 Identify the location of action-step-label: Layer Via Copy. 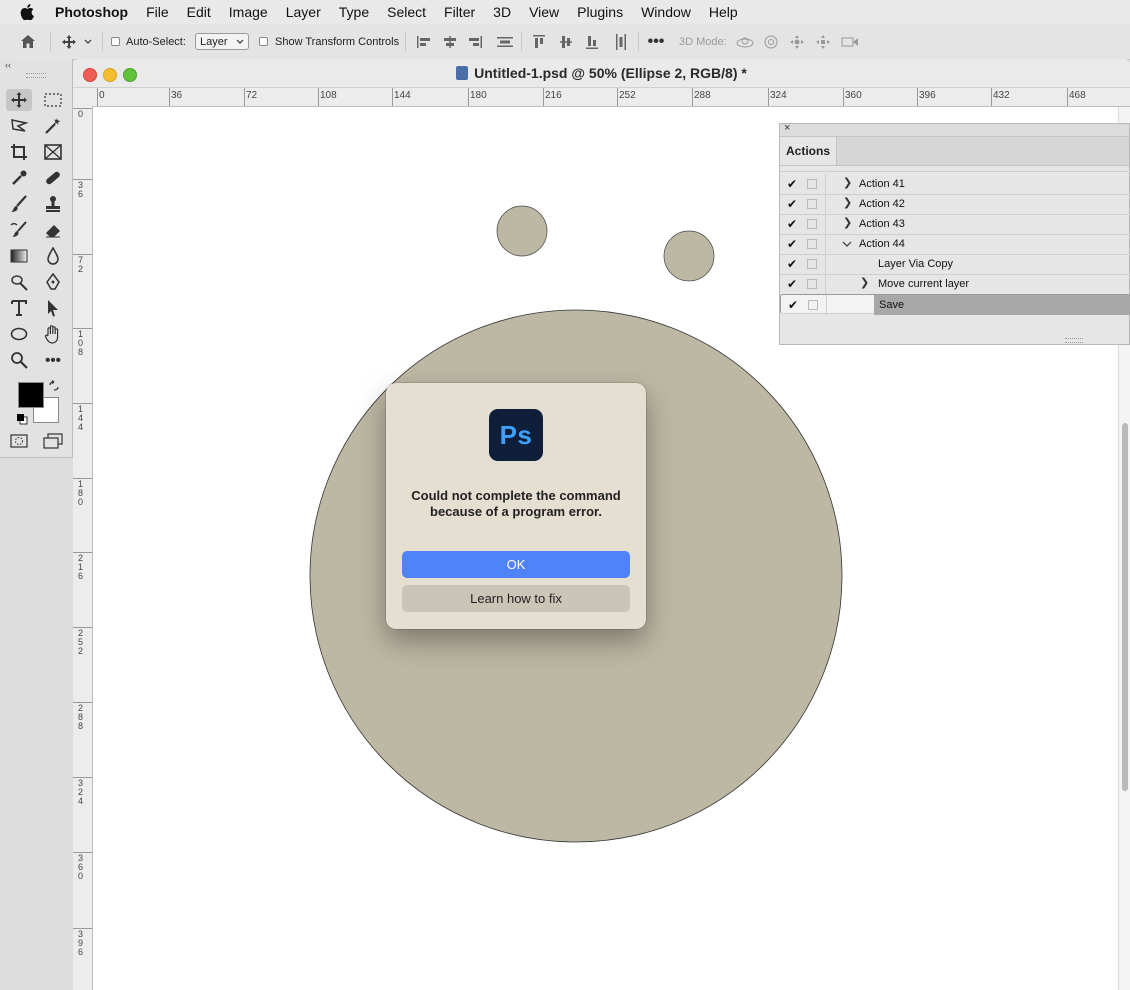
(916, 264).